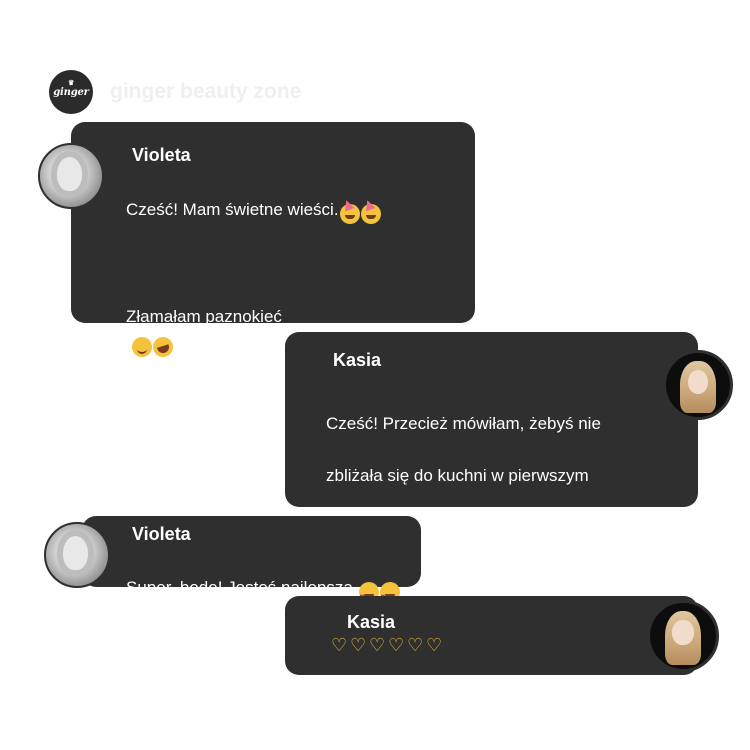  What do you see at coordinates (71, 82) in the screenshot?
I see `crown-icon: ♛` at bounding box center [71, 82].